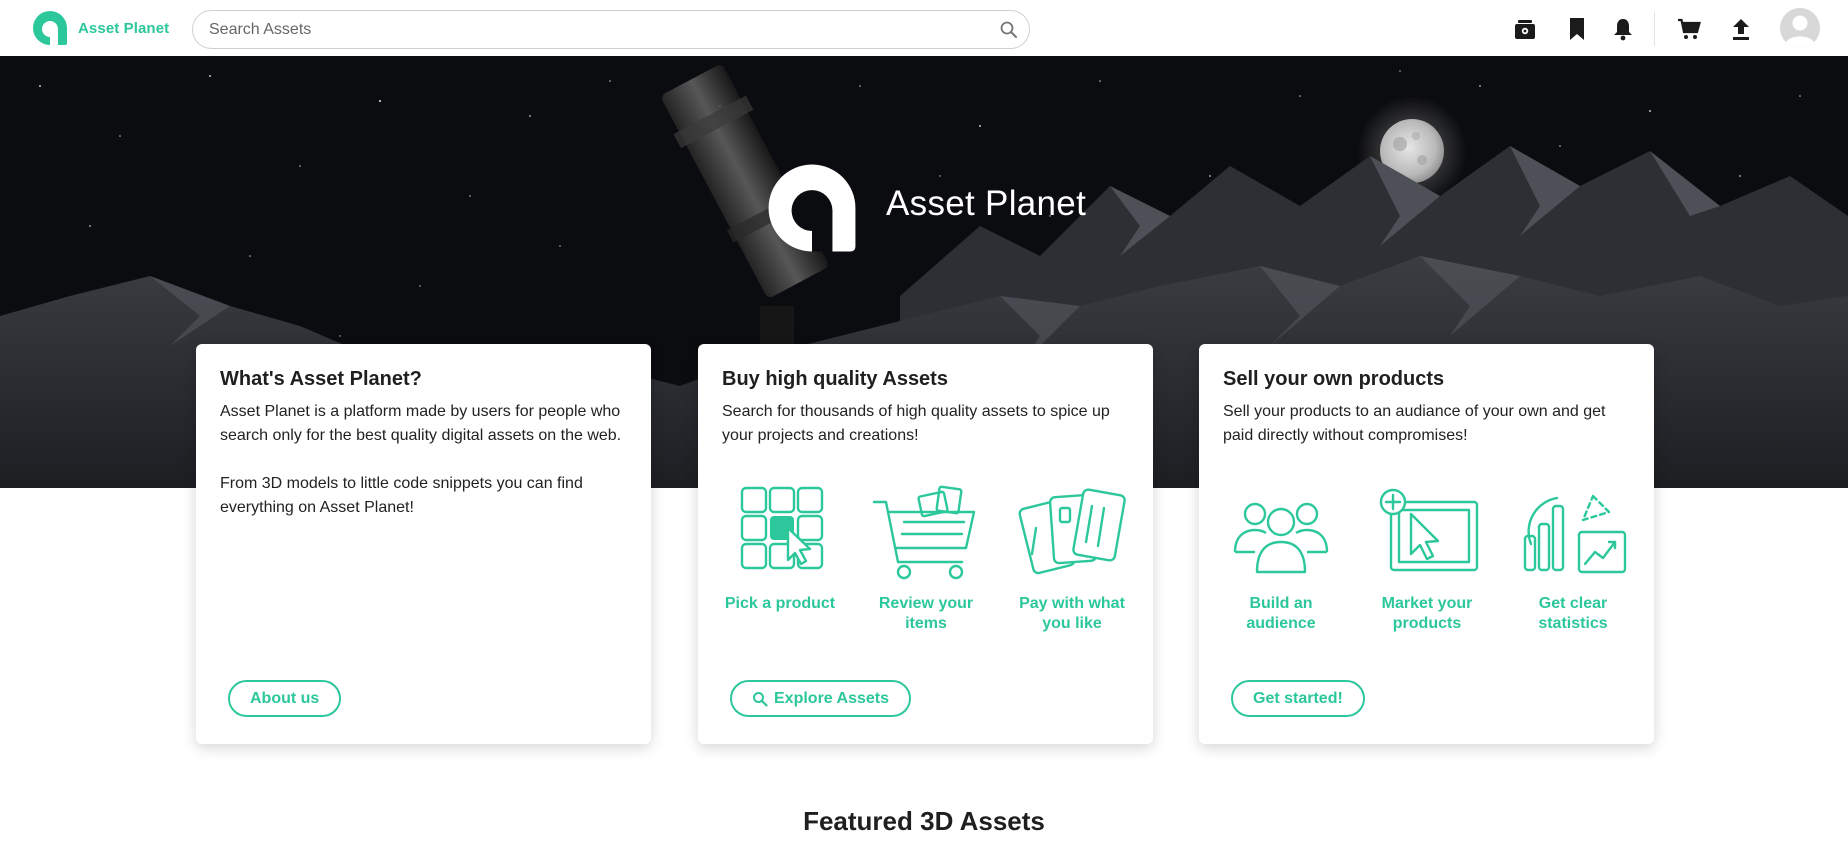 The image size is (1848, 859). What do you see at coordinates (1281, 538) in the screenshot?
I see `people-group-icon` at bounding box center [1281, 538].